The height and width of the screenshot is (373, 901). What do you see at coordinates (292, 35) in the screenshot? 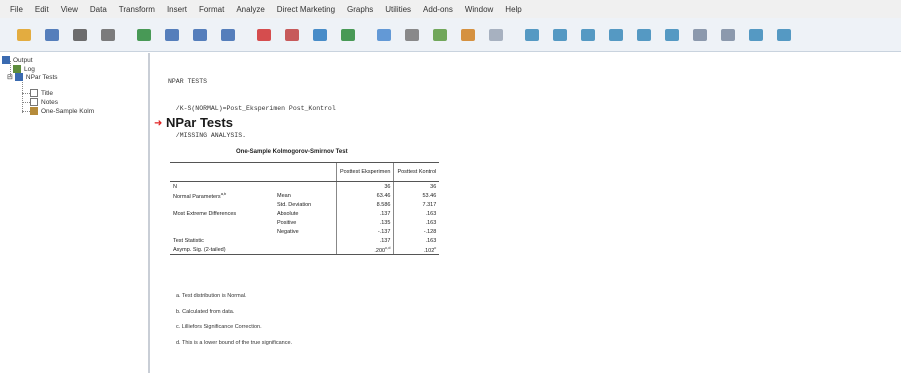
I see `goto-case-icon` at bounding box center [292, 35].